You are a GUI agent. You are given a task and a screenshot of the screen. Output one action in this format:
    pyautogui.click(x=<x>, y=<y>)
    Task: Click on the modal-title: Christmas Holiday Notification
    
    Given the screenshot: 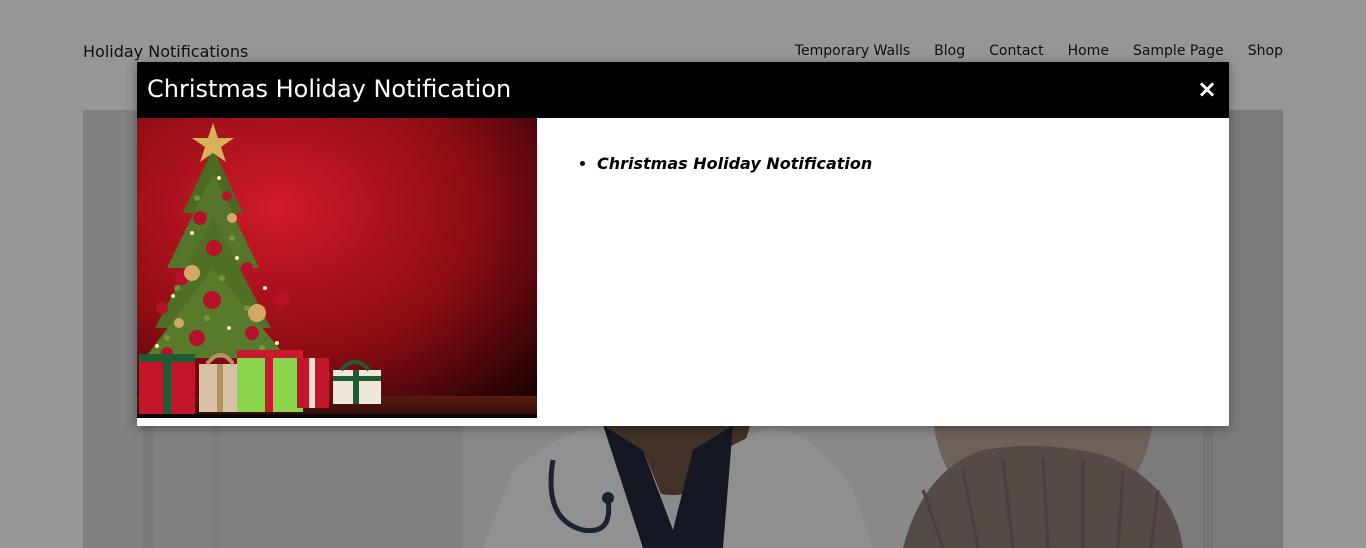 What is the action you would take?
    pyautogui.click(x=329, y=89)
    